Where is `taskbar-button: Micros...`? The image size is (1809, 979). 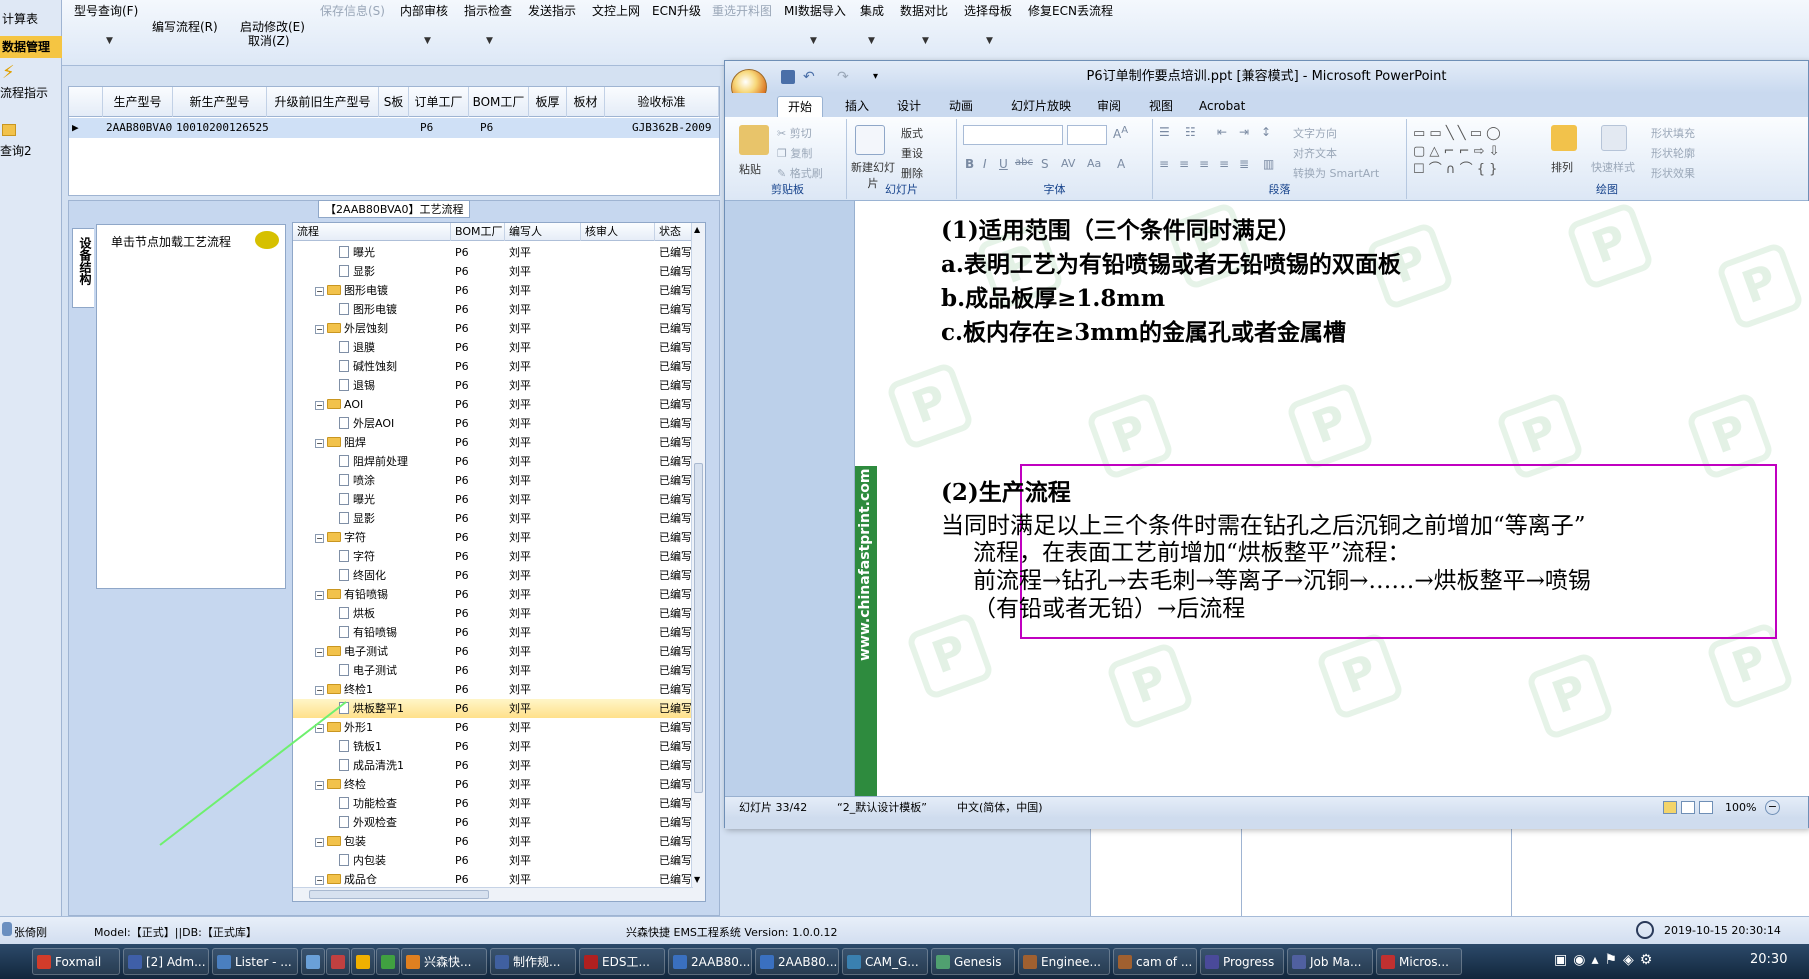 taskbar-button: Micros... is located at coordinates (1419, 961).